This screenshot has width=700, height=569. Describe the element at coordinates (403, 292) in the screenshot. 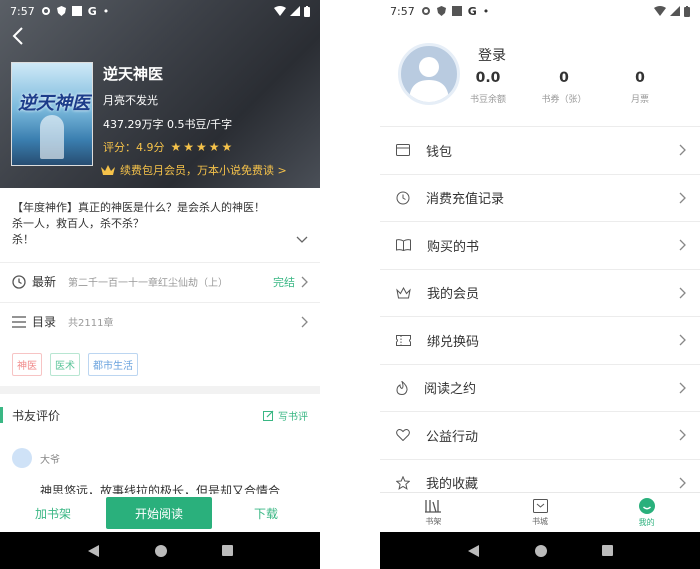

I see `crown-icon` at that location.